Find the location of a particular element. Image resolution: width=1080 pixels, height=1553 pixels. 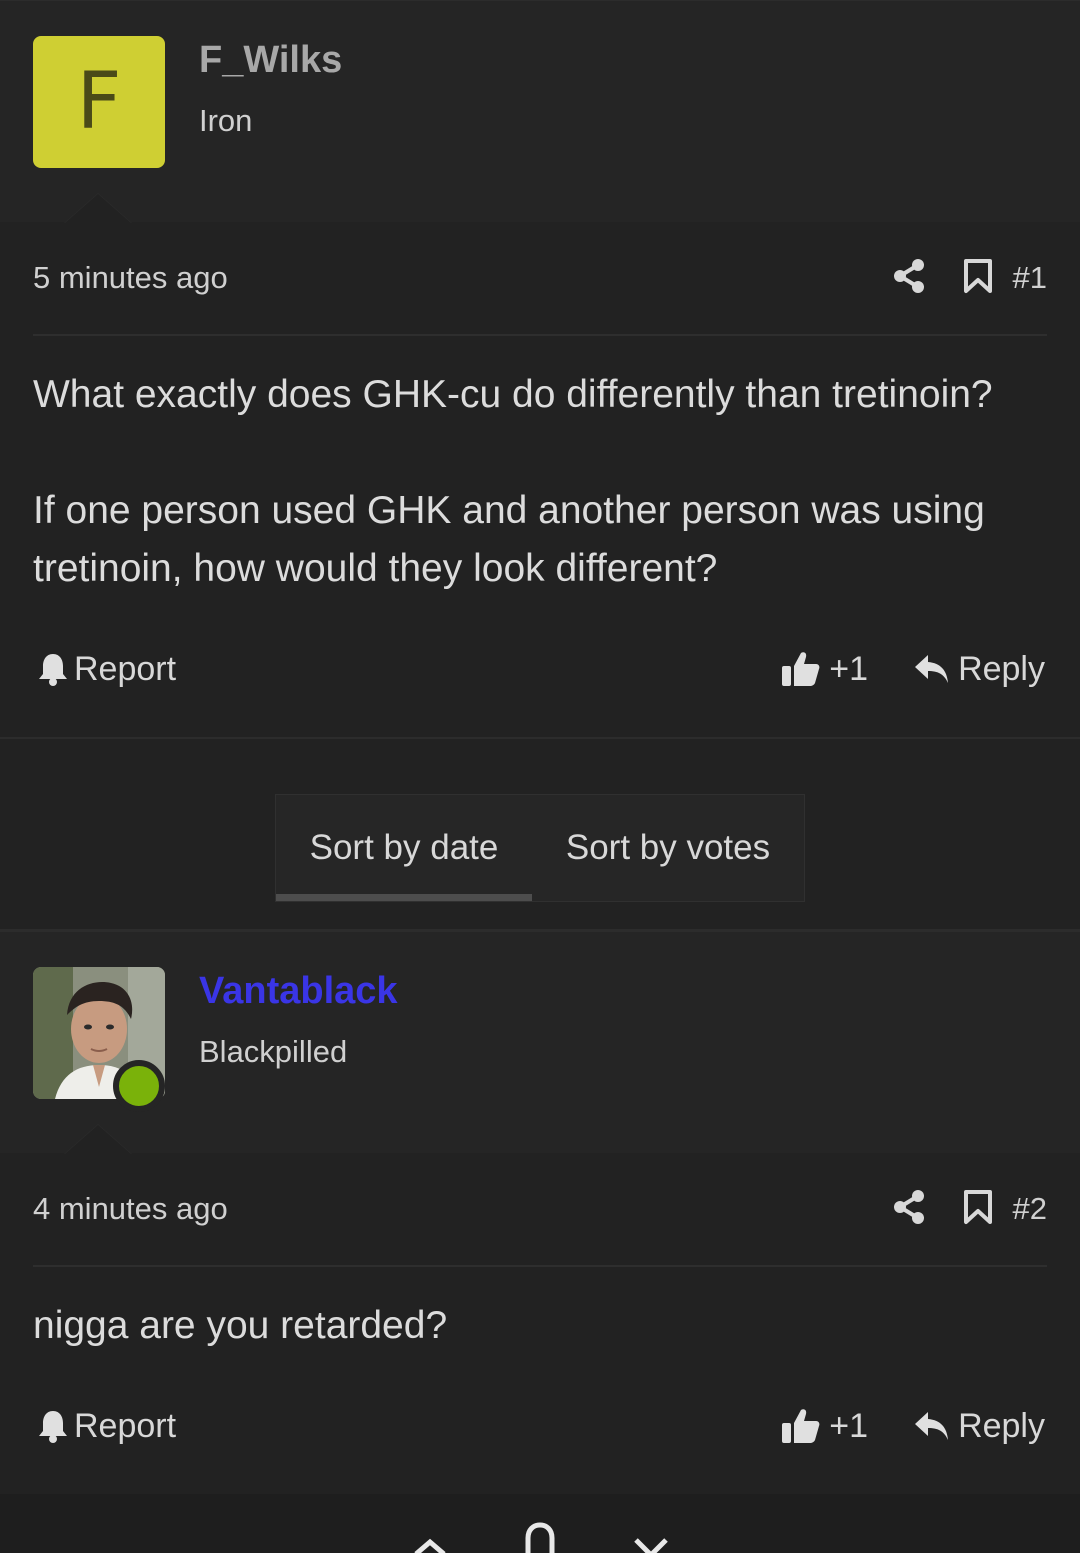

post-2-actions: Report +1 Reply is located at coordinates (541, 1426).